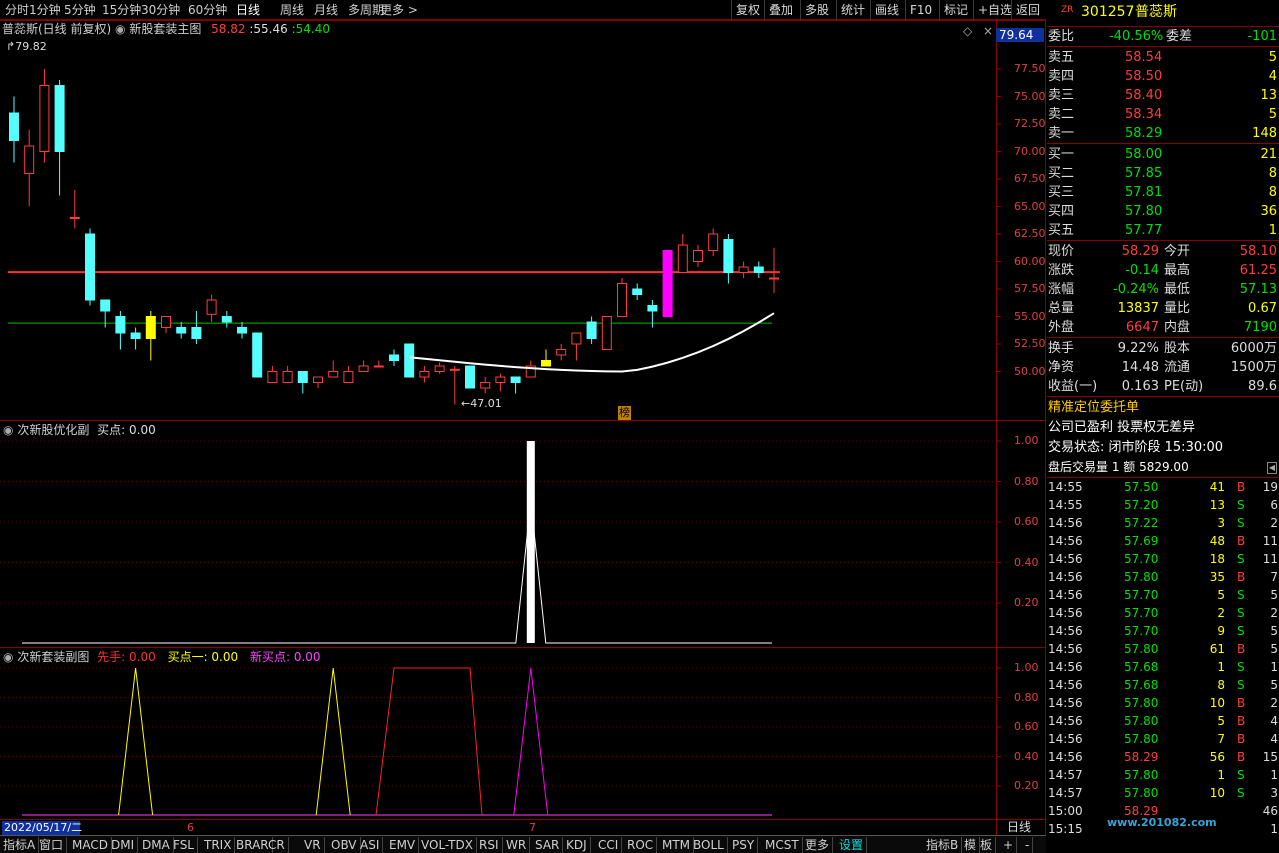 Image resolution: width=1279 pixels, height=853 pixels. I want to click on indicator-tab-12: EMV, so click(403, 845).